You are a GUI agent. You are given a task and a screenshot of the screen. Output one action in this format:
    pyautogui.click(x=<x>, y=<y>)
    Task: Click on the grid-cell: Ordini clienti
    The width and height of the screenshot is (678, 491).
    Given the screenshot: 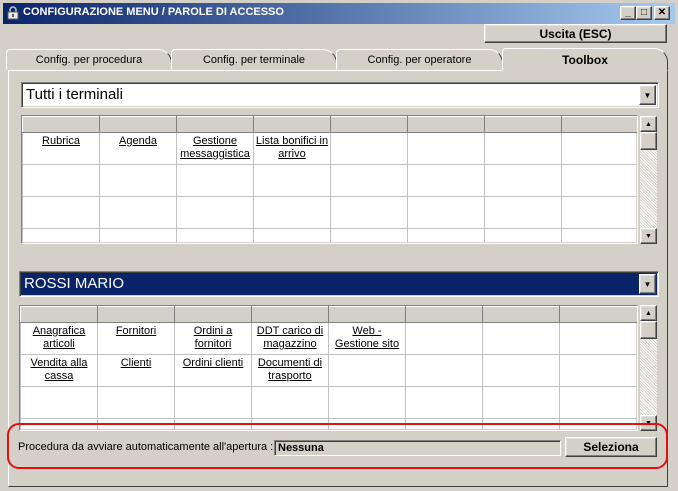 What is the action you would take?
    pyautogui.click(x=213, y=370)
    